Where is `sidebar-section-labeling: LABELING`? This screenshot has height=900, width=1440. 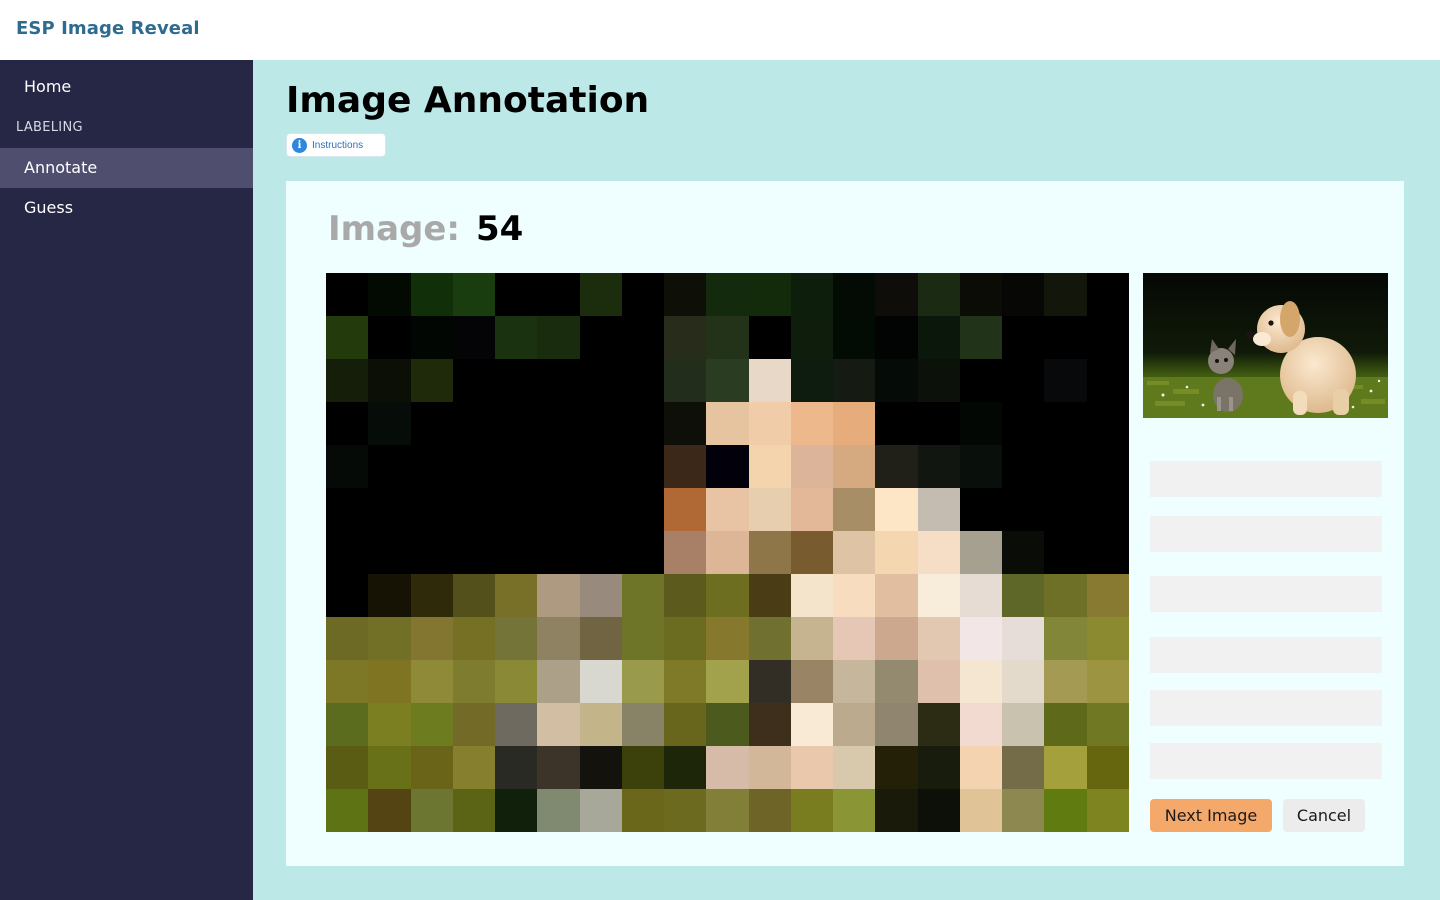 sidebar-section-labeling: LABELING is located at coordinates (49, 127).